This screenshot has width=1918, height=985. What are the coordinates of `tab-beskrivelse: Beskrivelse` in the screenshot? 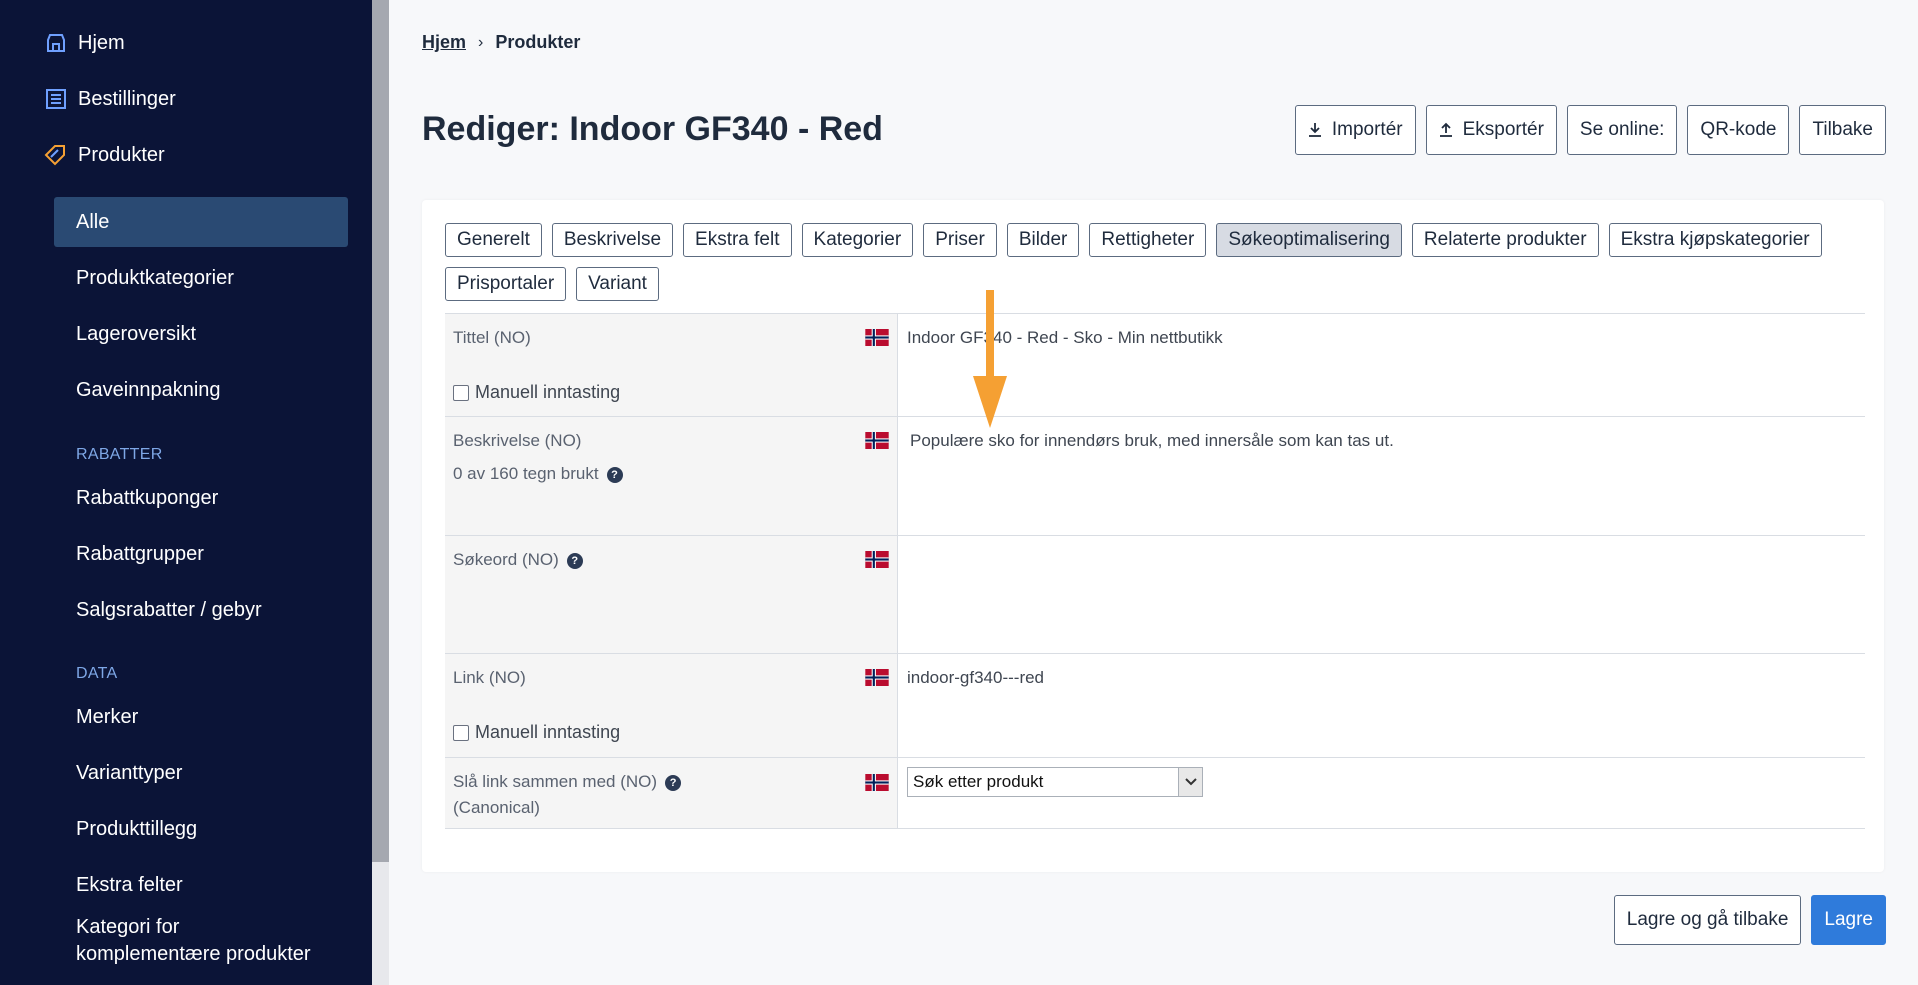 It's located at (612, 240).